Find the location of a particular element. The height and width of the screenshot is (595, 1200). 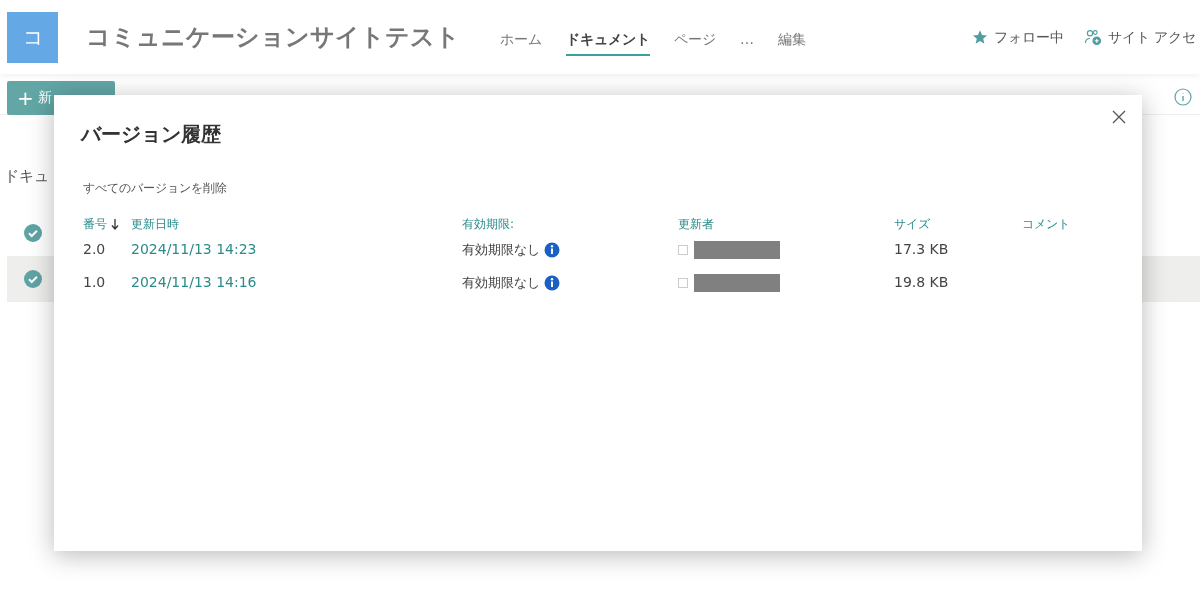

column-header: 更新者 is located at coordinates (696, 224).